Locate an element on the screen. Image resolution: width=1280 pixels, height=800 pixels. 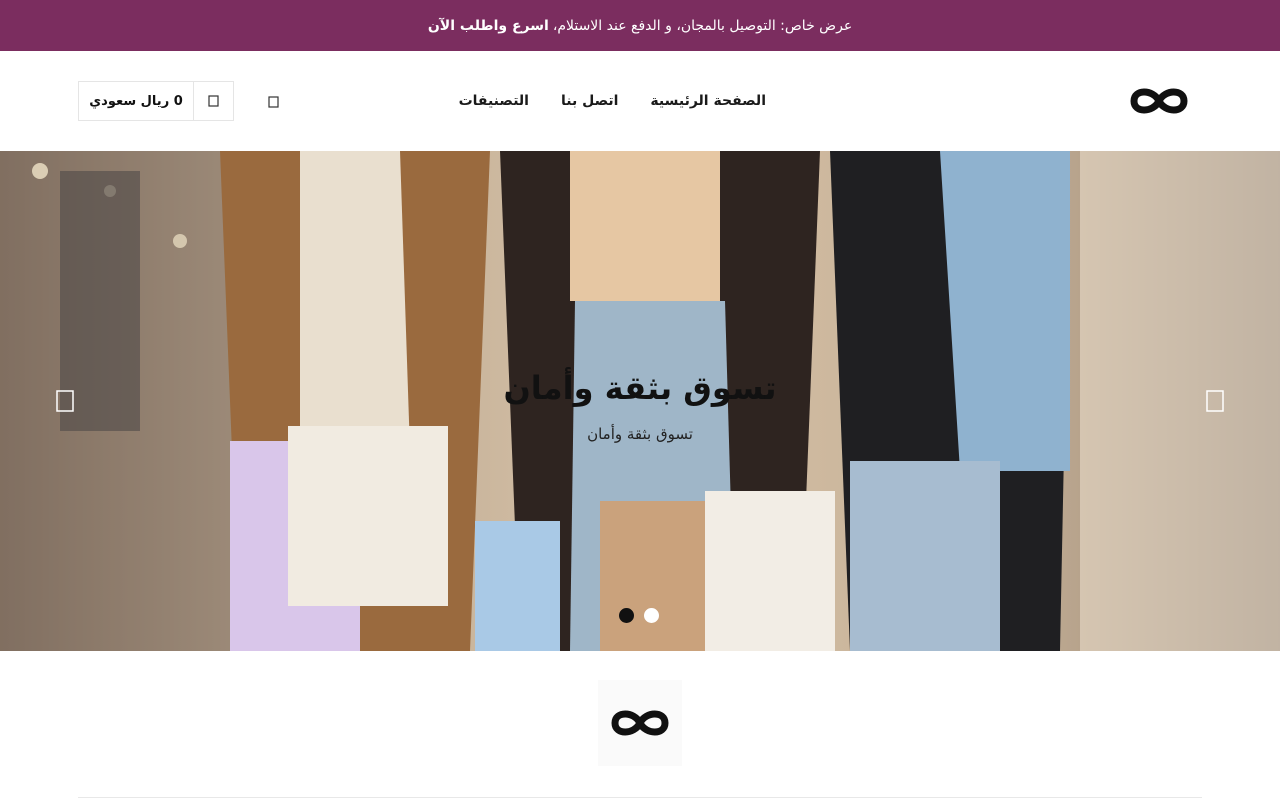
shopping-bag-icon is located at coordinates (213, 101).